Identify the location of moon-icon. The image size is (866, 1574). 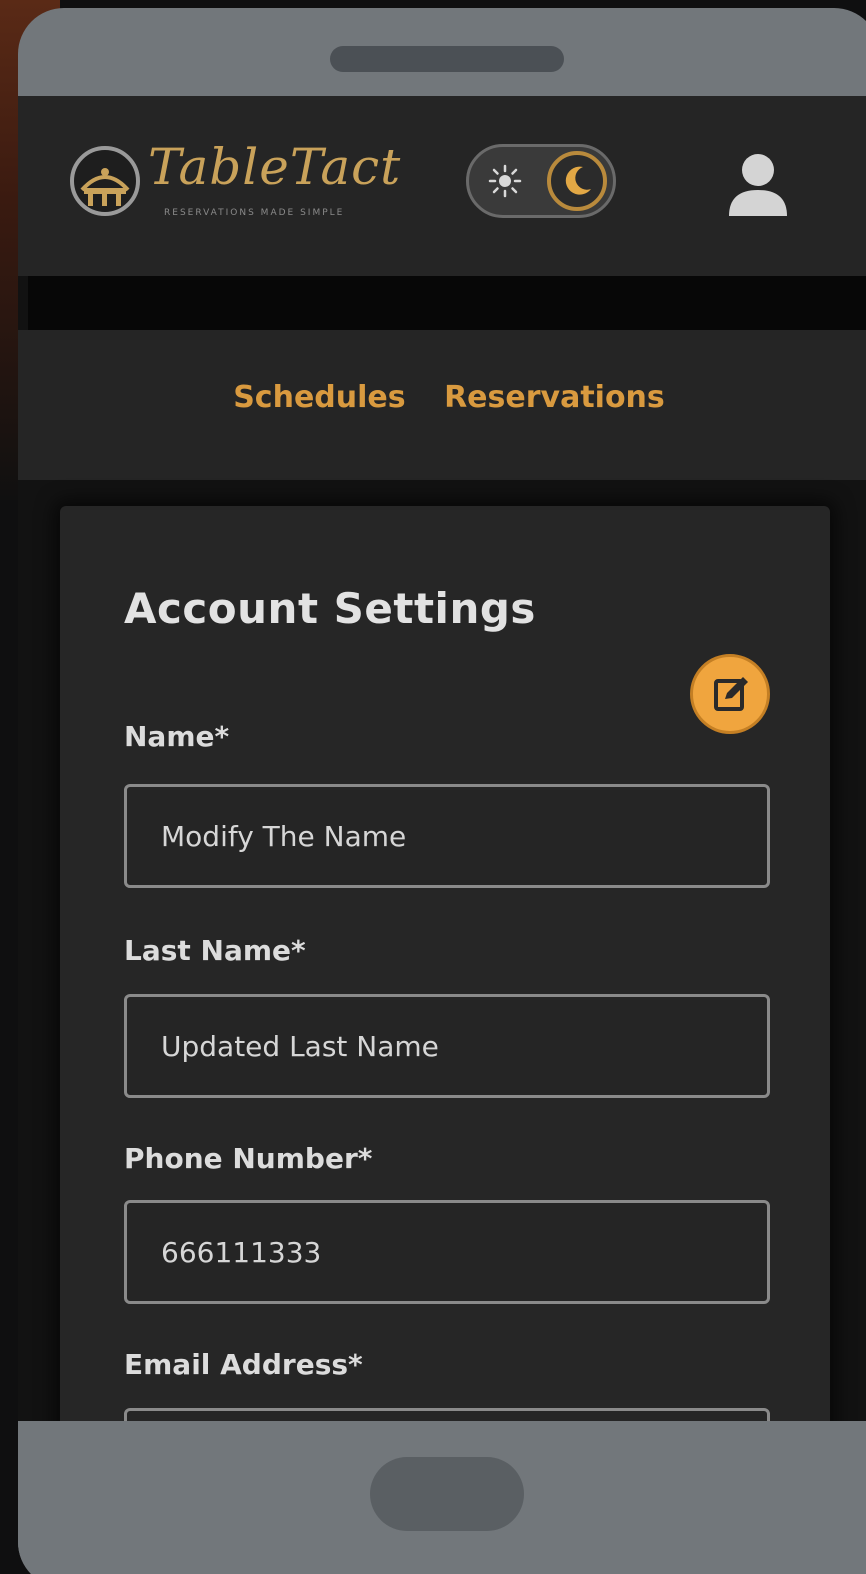
(578, 180).